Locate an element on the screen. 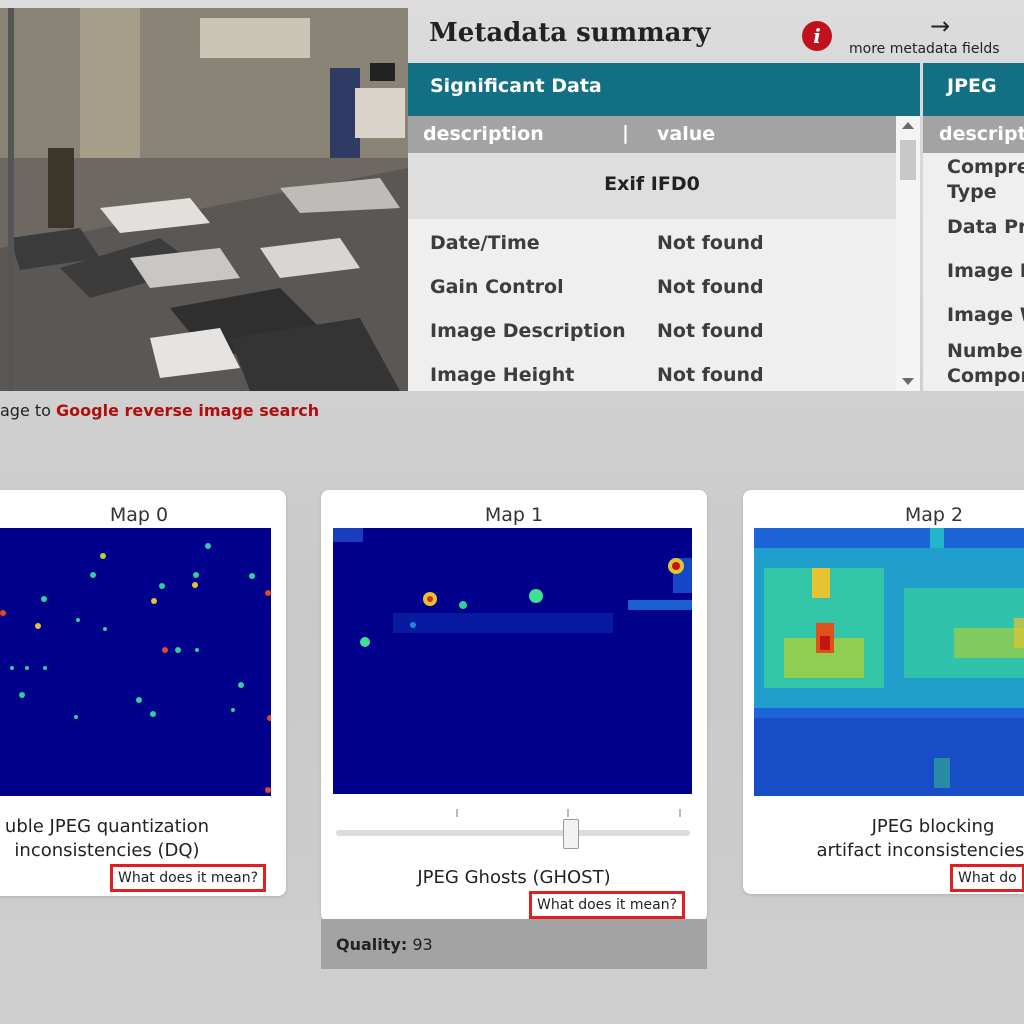  jpeg-column-header-row: descript is located at coordinates (973, 134).